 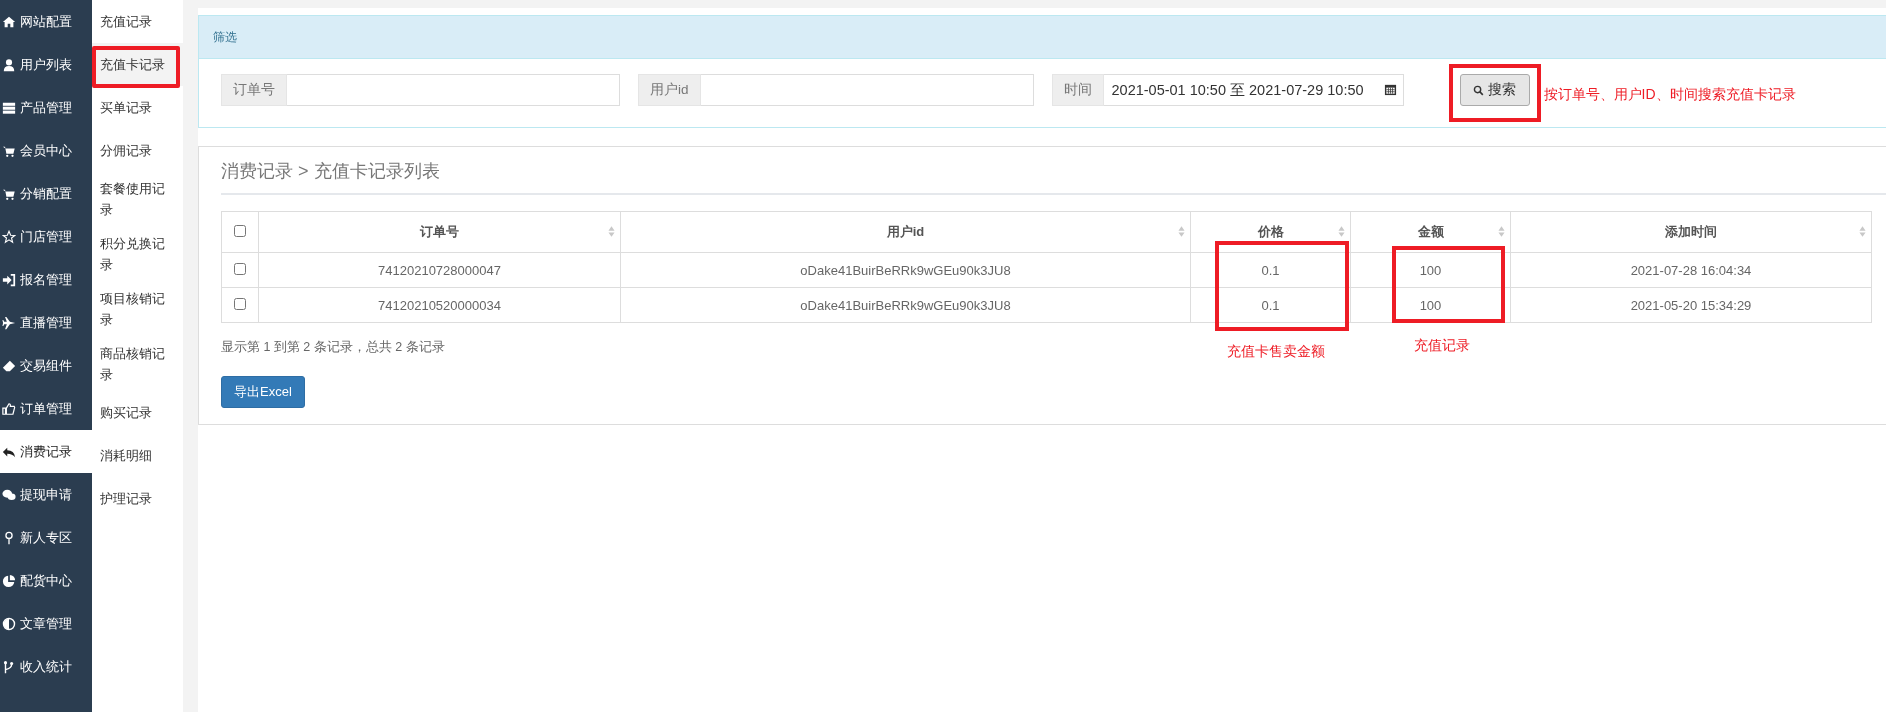 What do you see at coordinates (1442, 346) in the screenshot?
I see `annotation-text: 充值记录` at bounding box center [1442, 346].